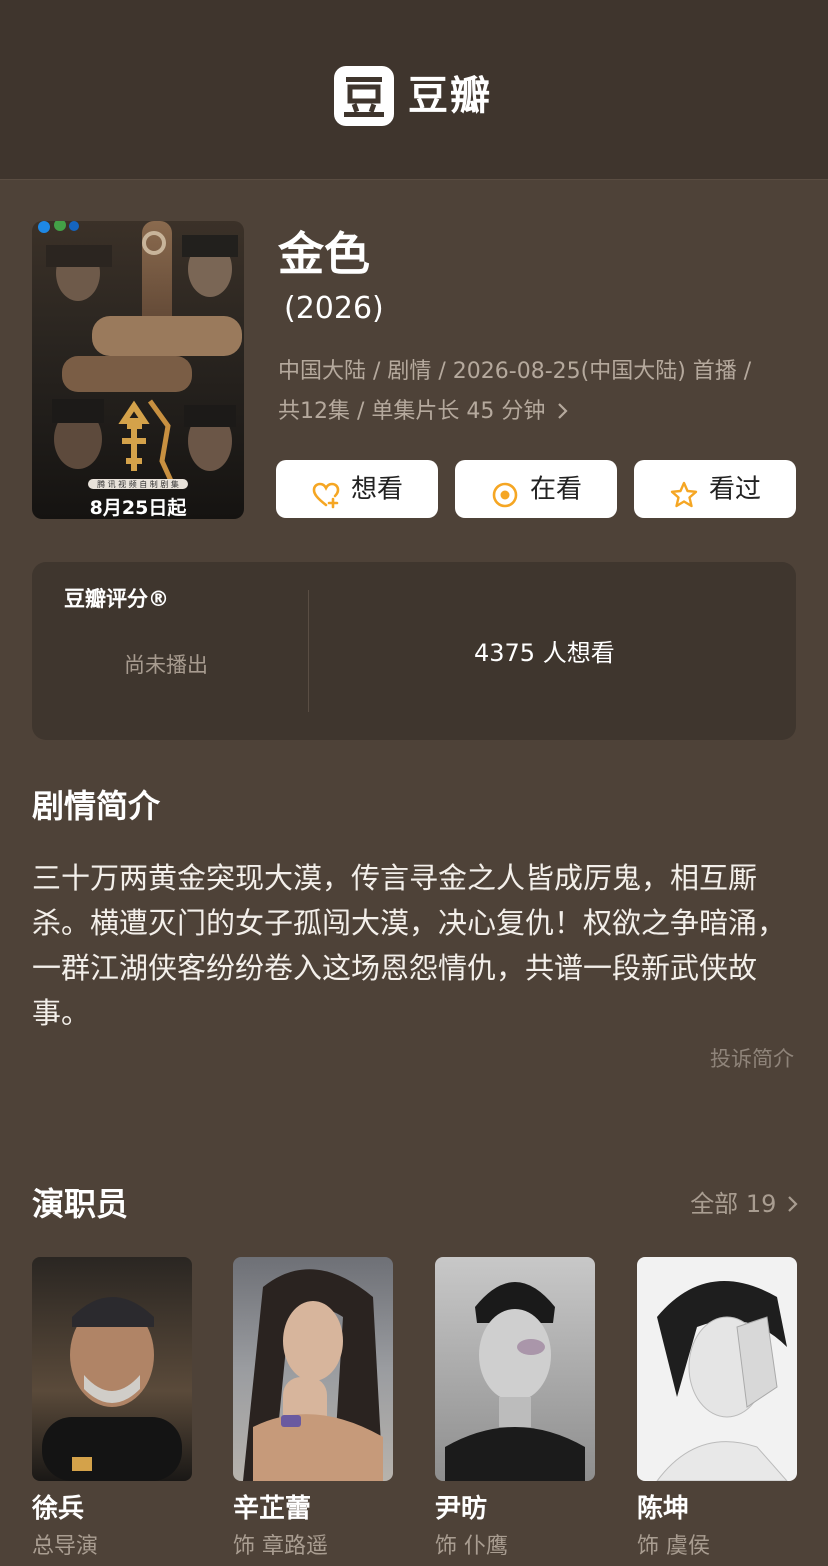 The height and width of the screenshot is (1566, 828). I want to click on top-bar: 豆瓣, so click(414, 90).